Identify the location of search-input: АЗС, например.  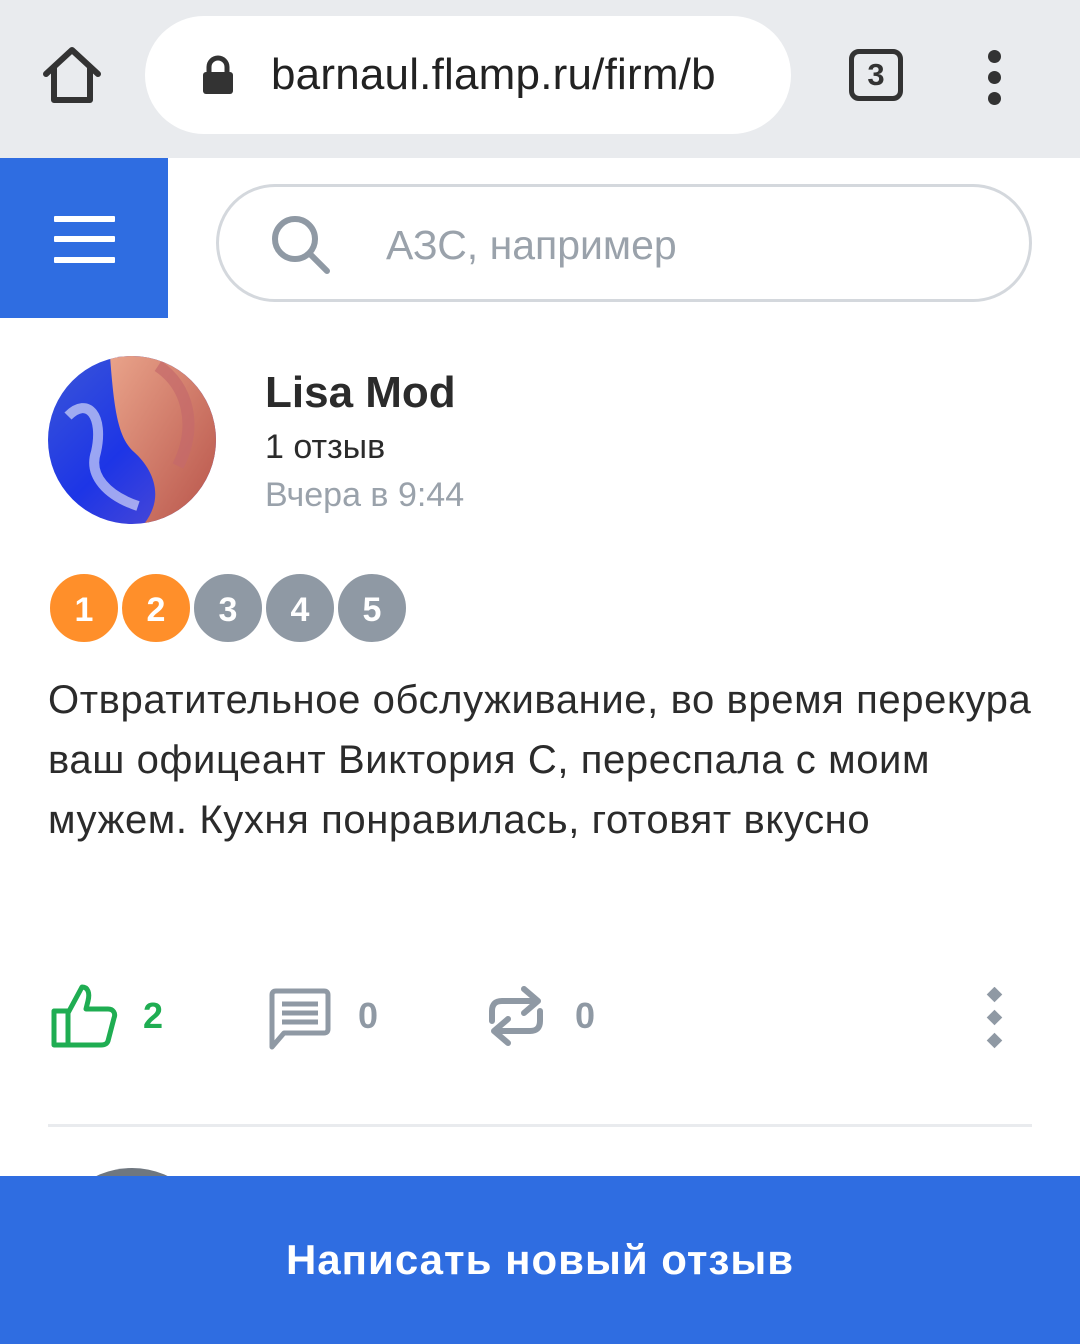
(624, 243).